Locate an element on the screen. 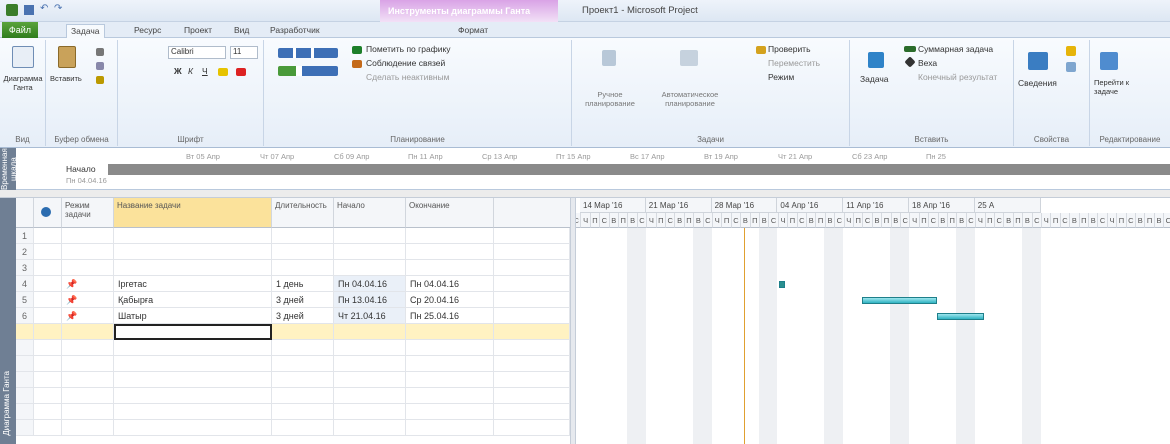 This screenshot has width=1170, height=444. timeline-divider is located at coordinates (585, 194).